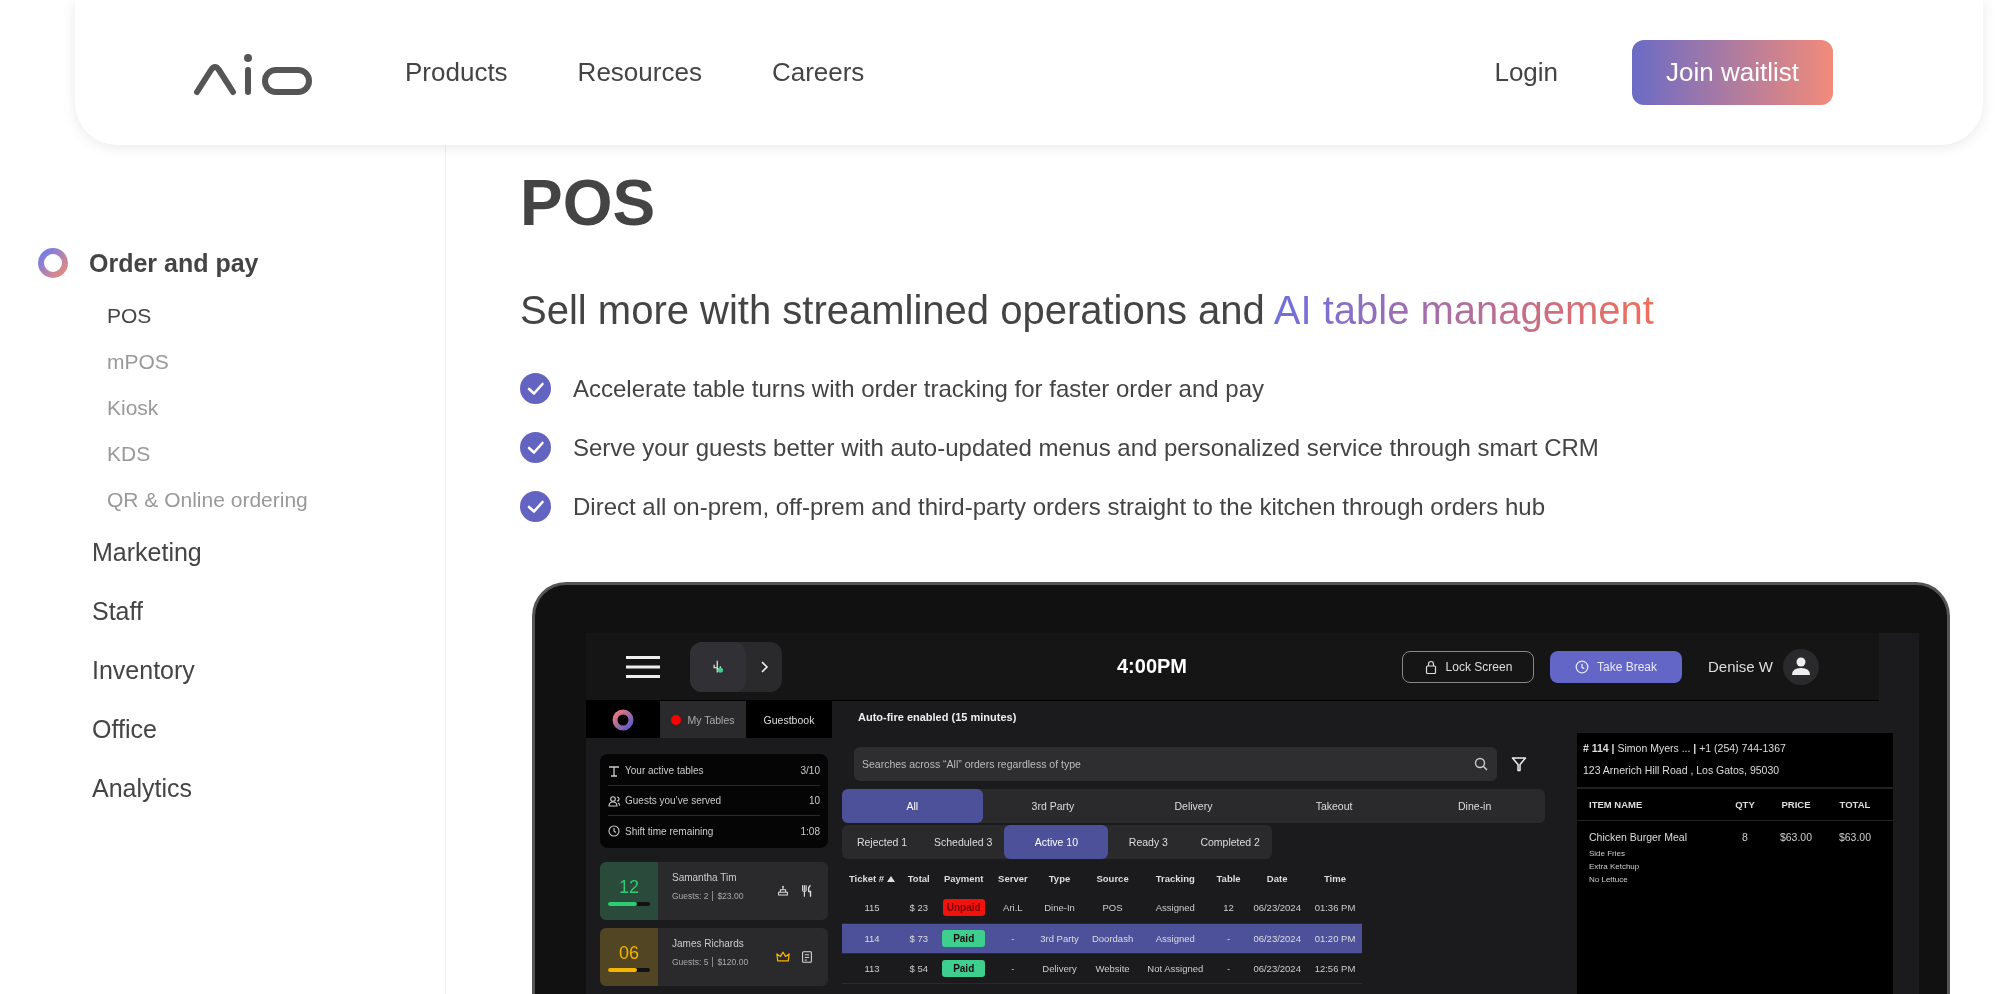 This screenshot has width=1999, height=994. What do you see at coordinates (1056, 842) in the screenshot?
I see `status-tab: Active 10` at bounding box center [1056, 842].